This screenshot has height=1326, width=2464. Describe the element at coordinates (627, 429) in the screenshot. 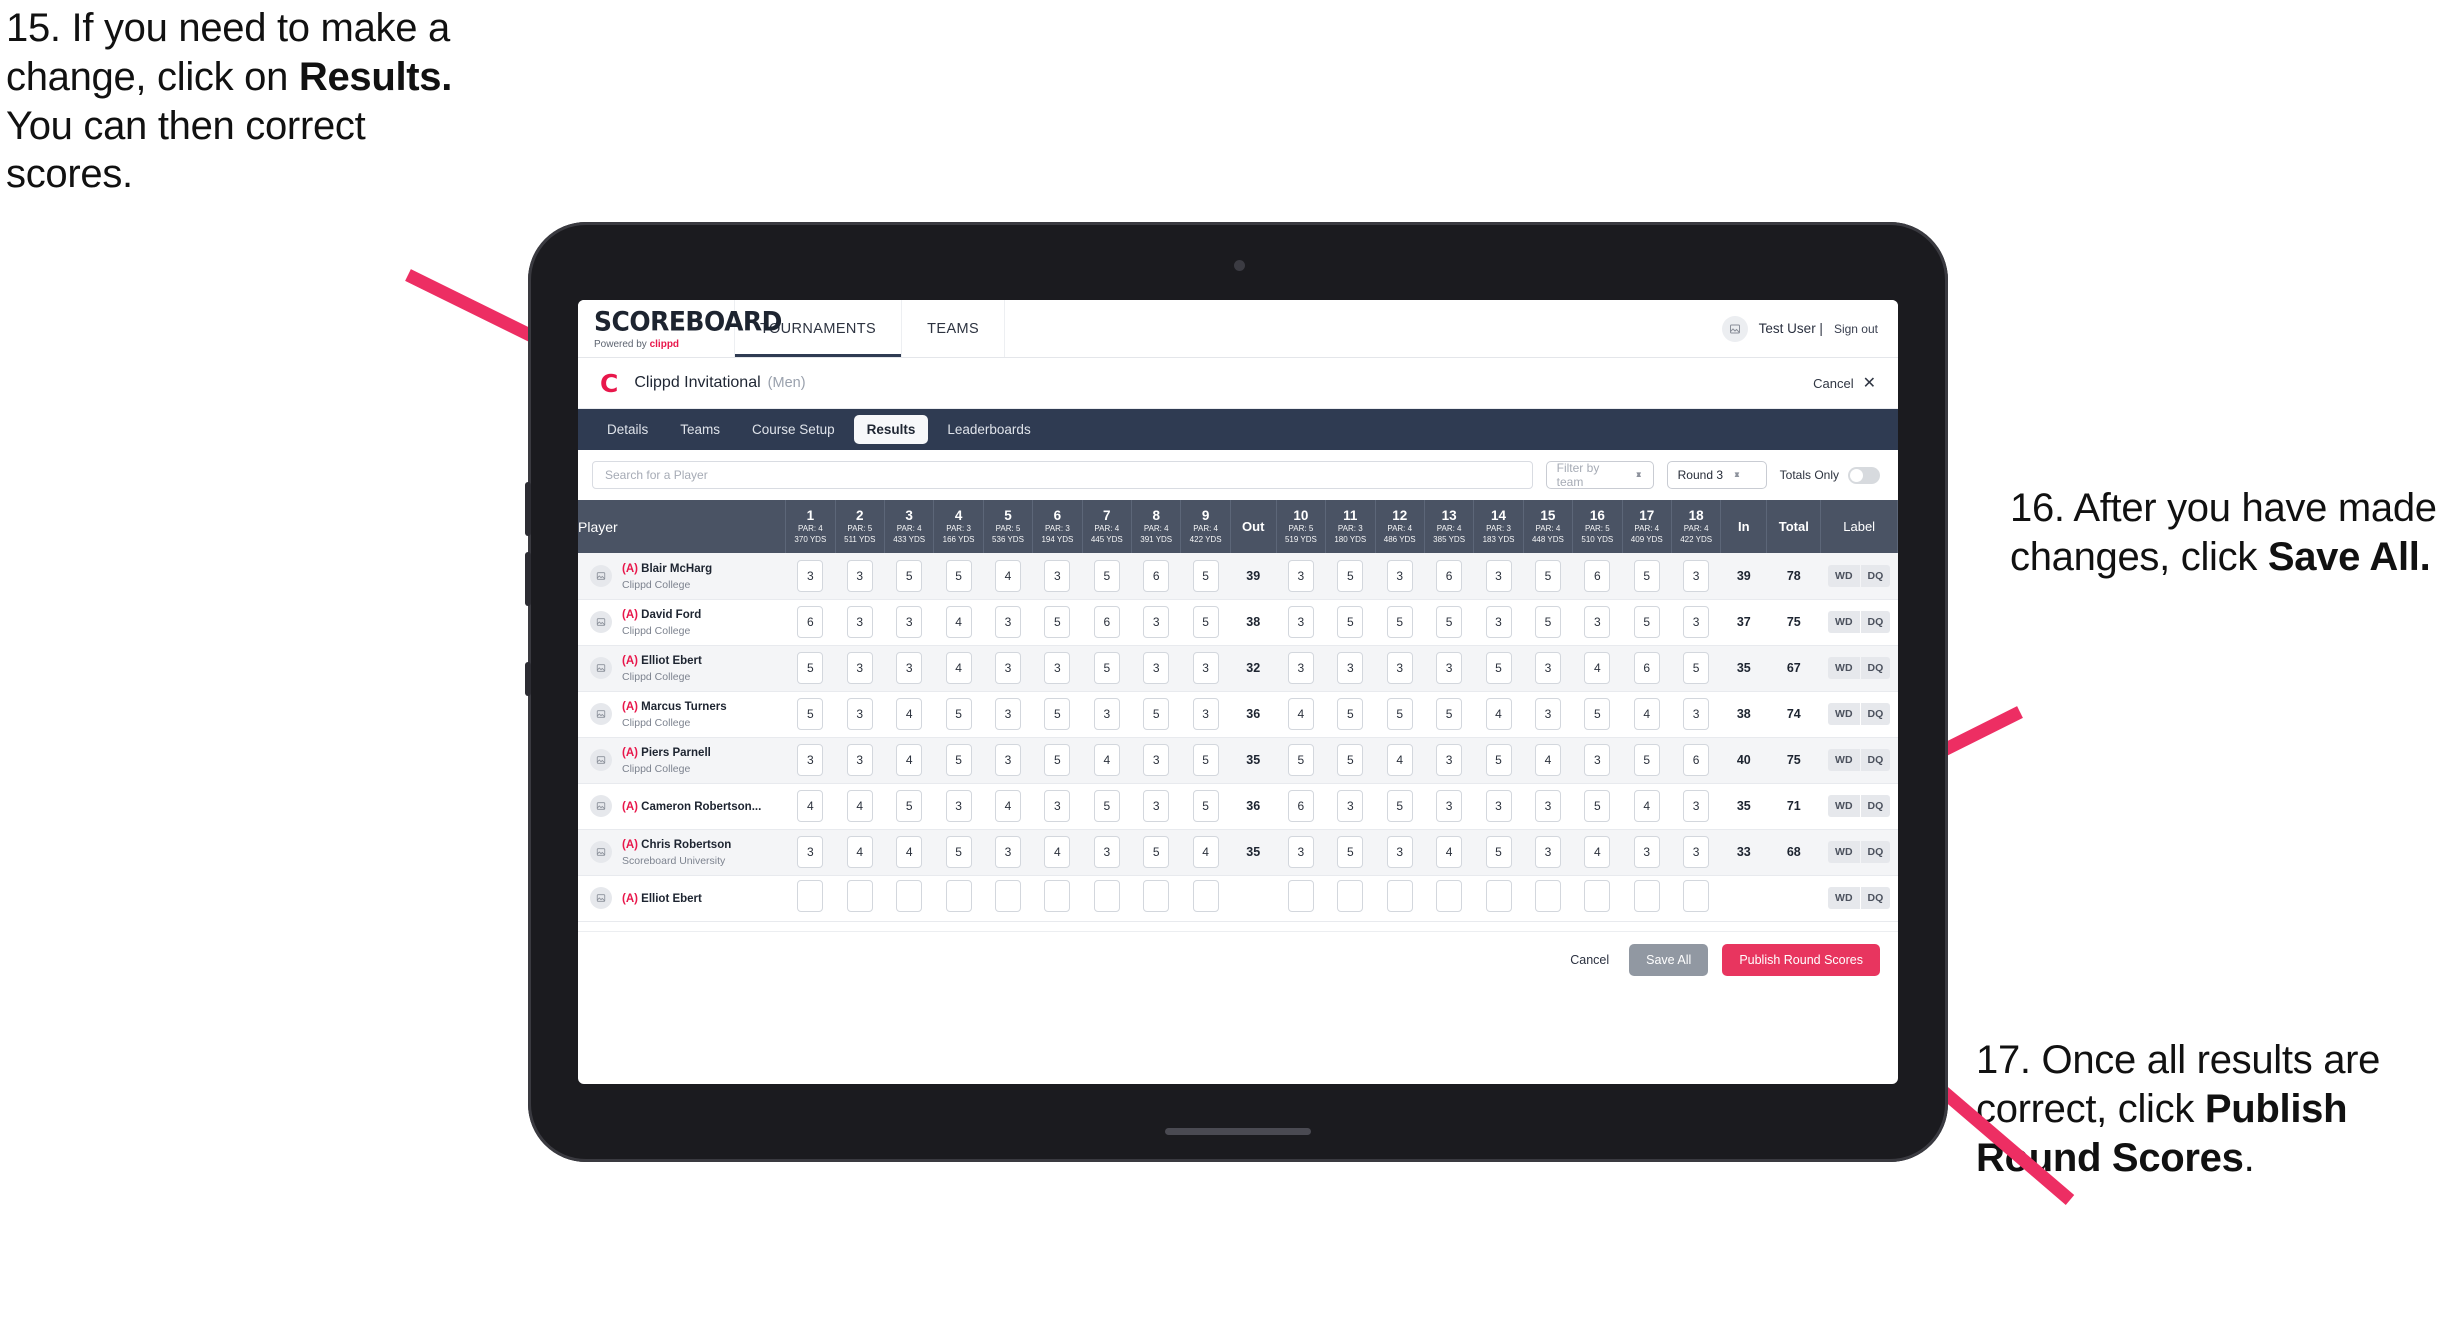

I see `tab-details: Details` at that location.